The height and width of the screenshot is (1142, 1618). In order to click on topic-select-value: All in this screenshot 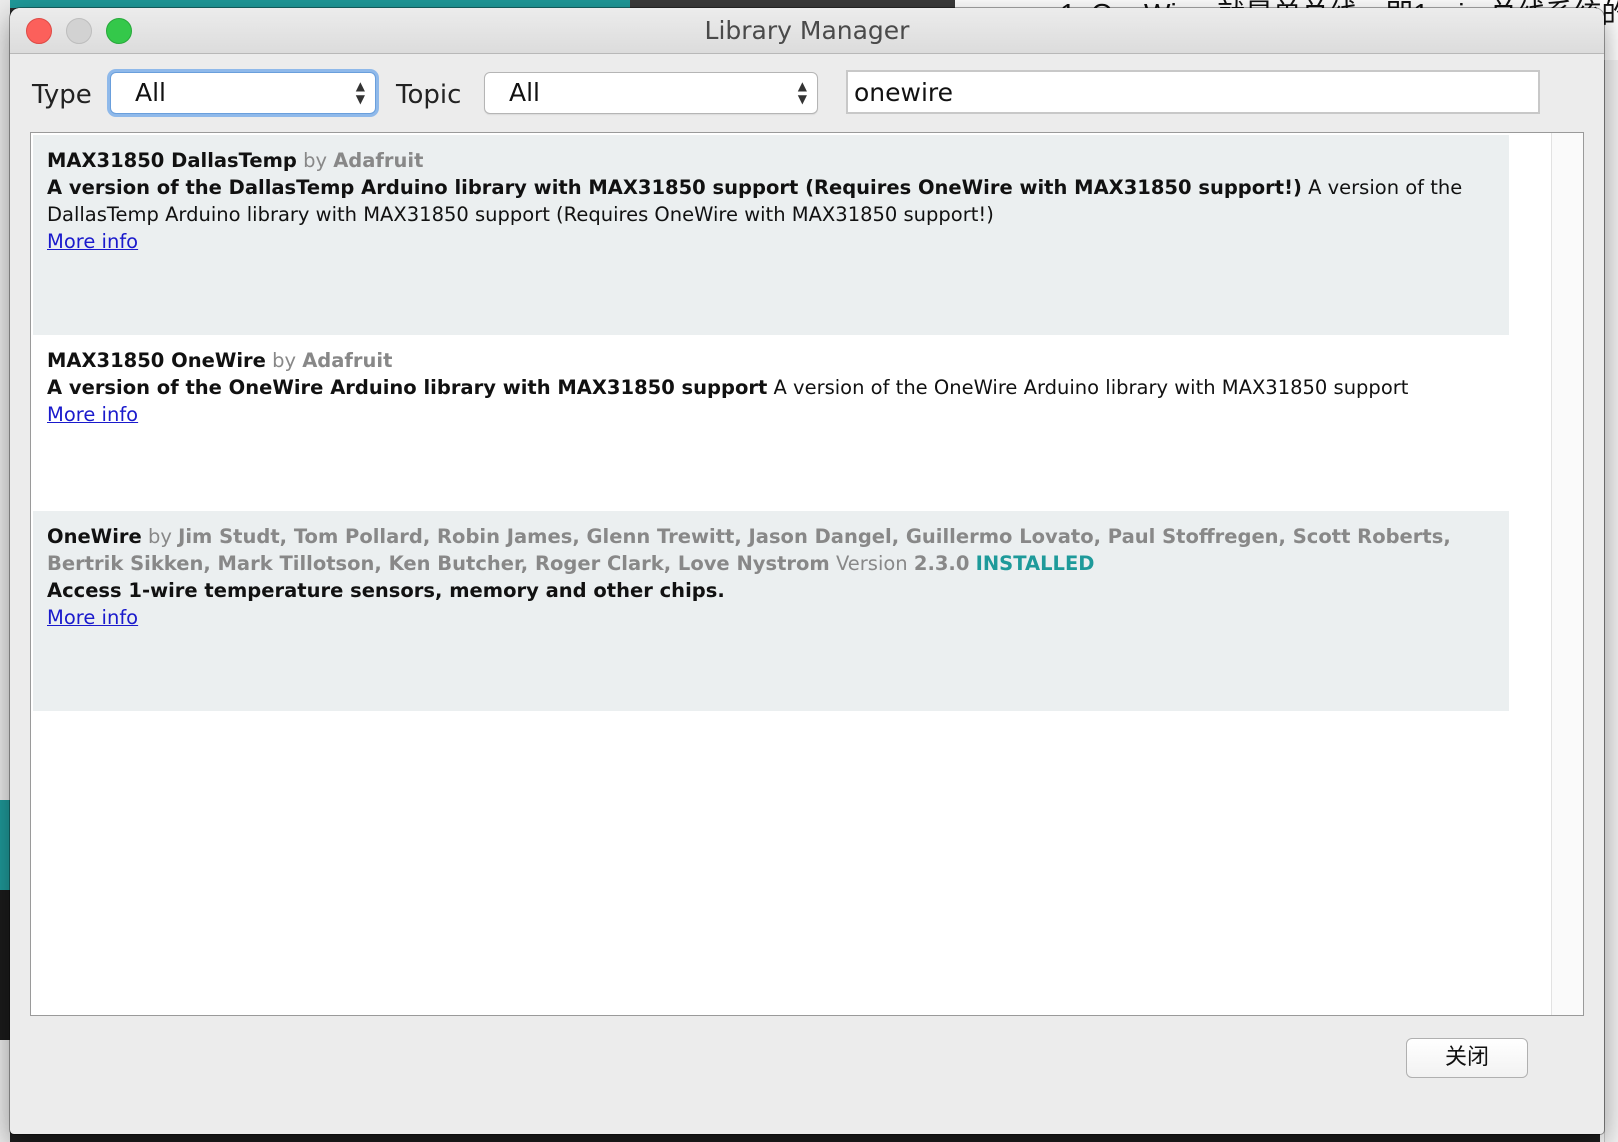, I will do `click(524, 92)`.